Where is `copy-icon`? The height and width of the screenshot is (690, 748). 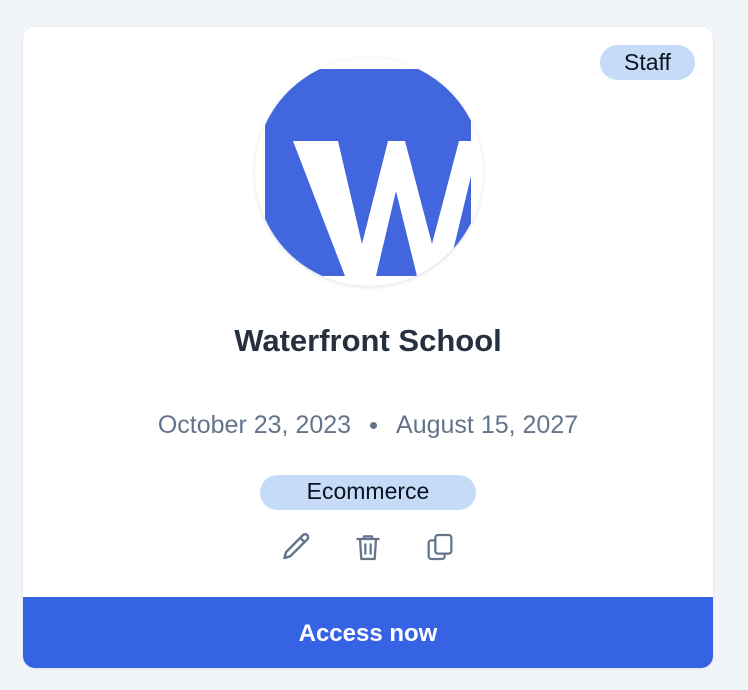 copy-icon is located at coordinates (440, 547).